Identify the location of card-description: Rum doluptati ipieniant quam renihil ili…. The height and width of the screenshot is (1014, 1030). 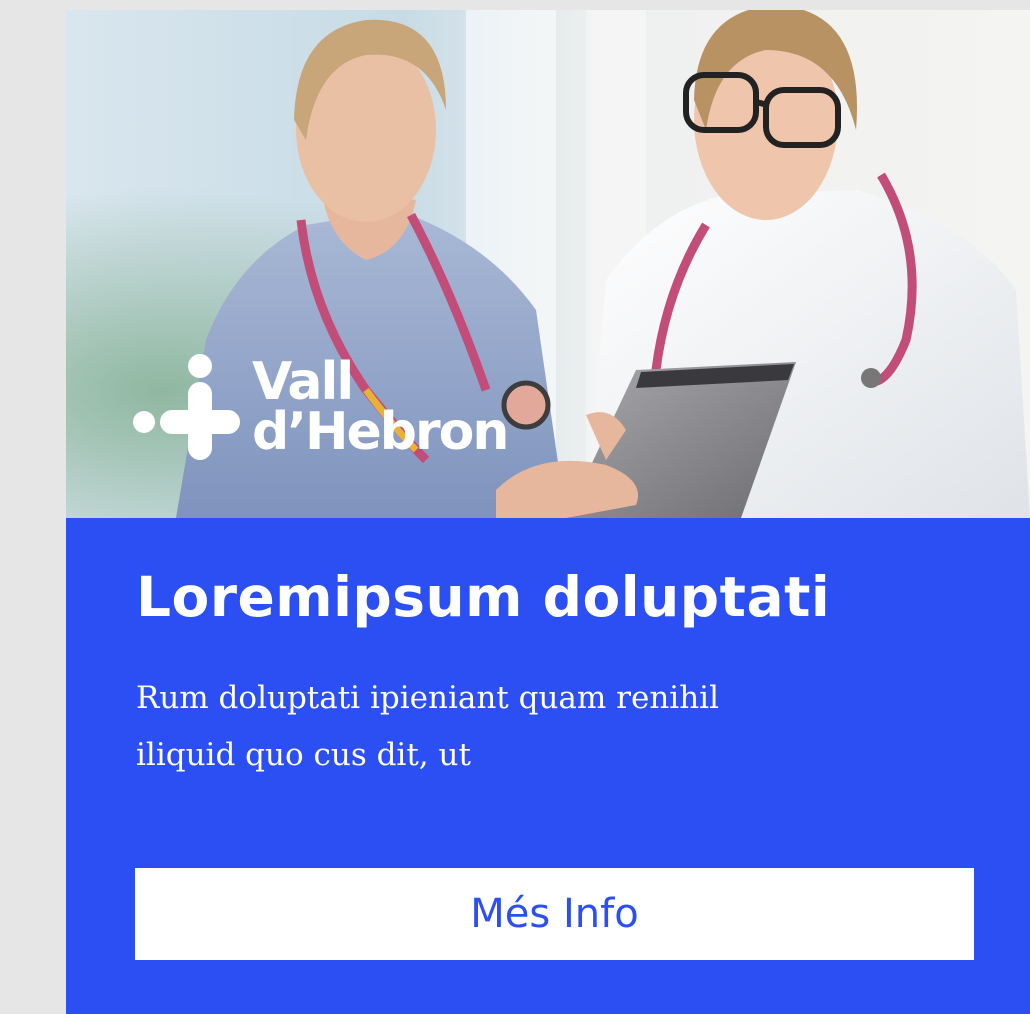
(486, 727).